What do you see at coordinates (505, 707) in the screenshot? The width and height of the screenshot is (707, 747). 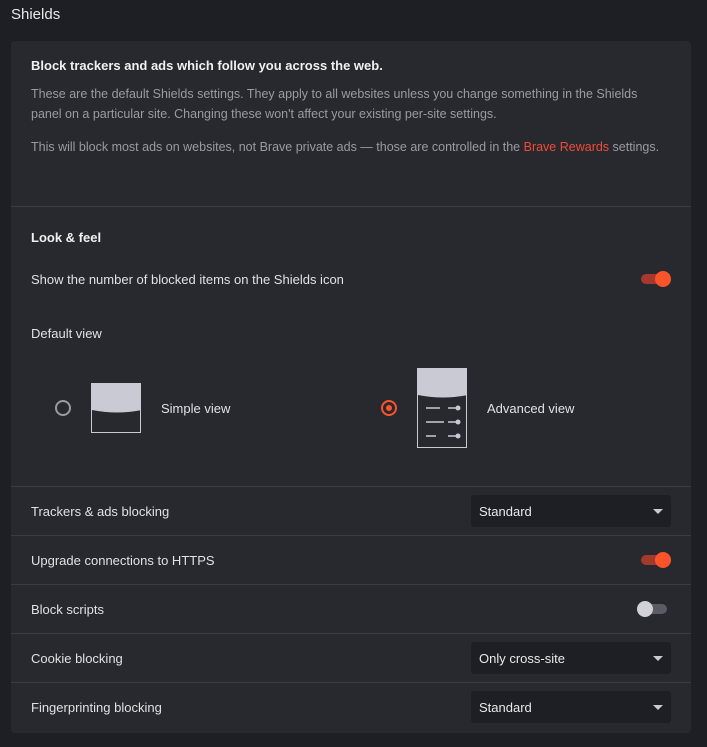 I see `fingerprinting-blocking-value: Standard` at bounding box center [505, 707].